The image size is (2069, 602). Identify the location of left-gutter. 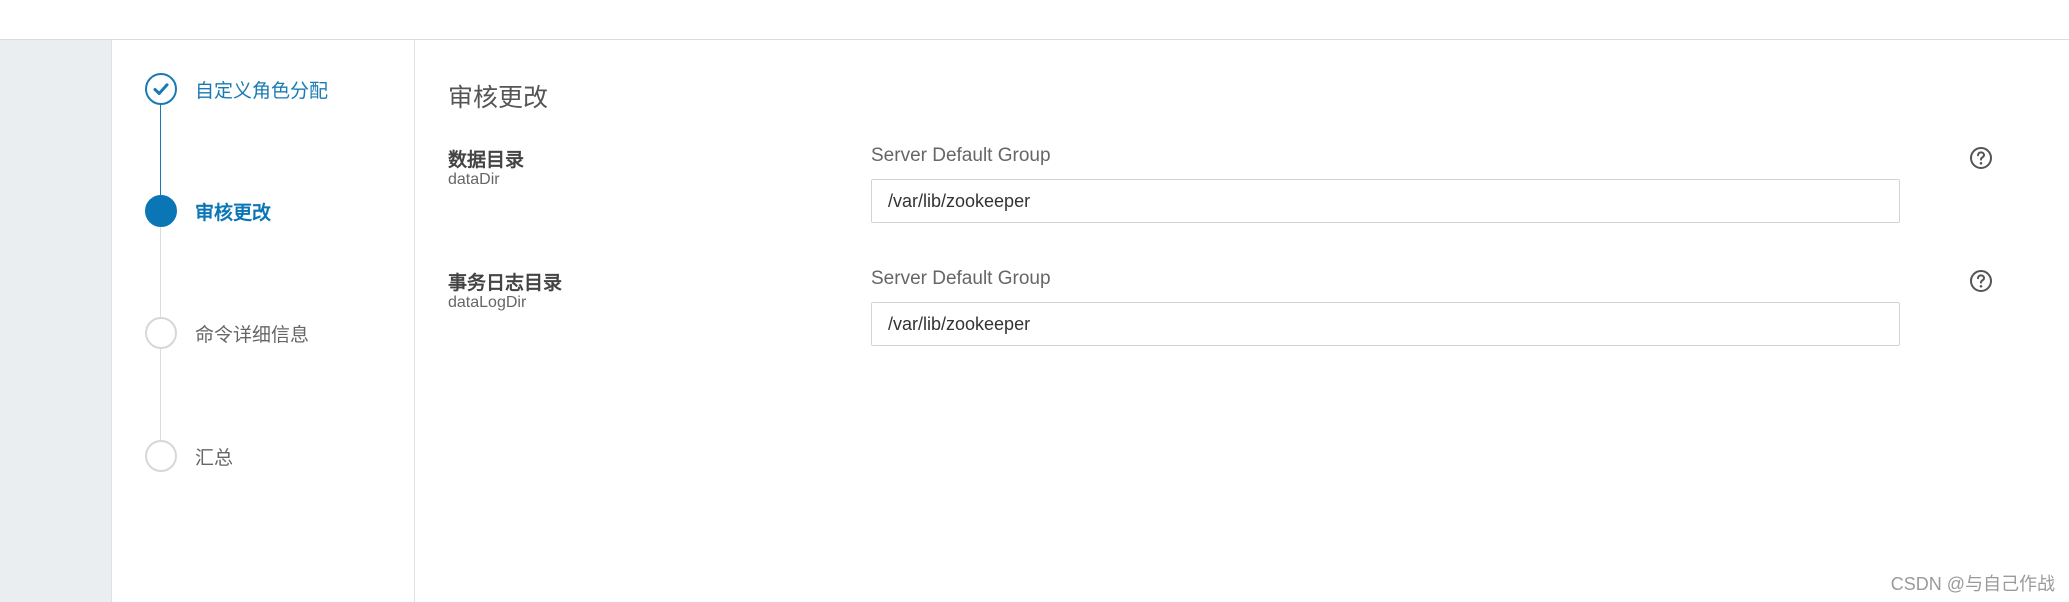
(56, 321).